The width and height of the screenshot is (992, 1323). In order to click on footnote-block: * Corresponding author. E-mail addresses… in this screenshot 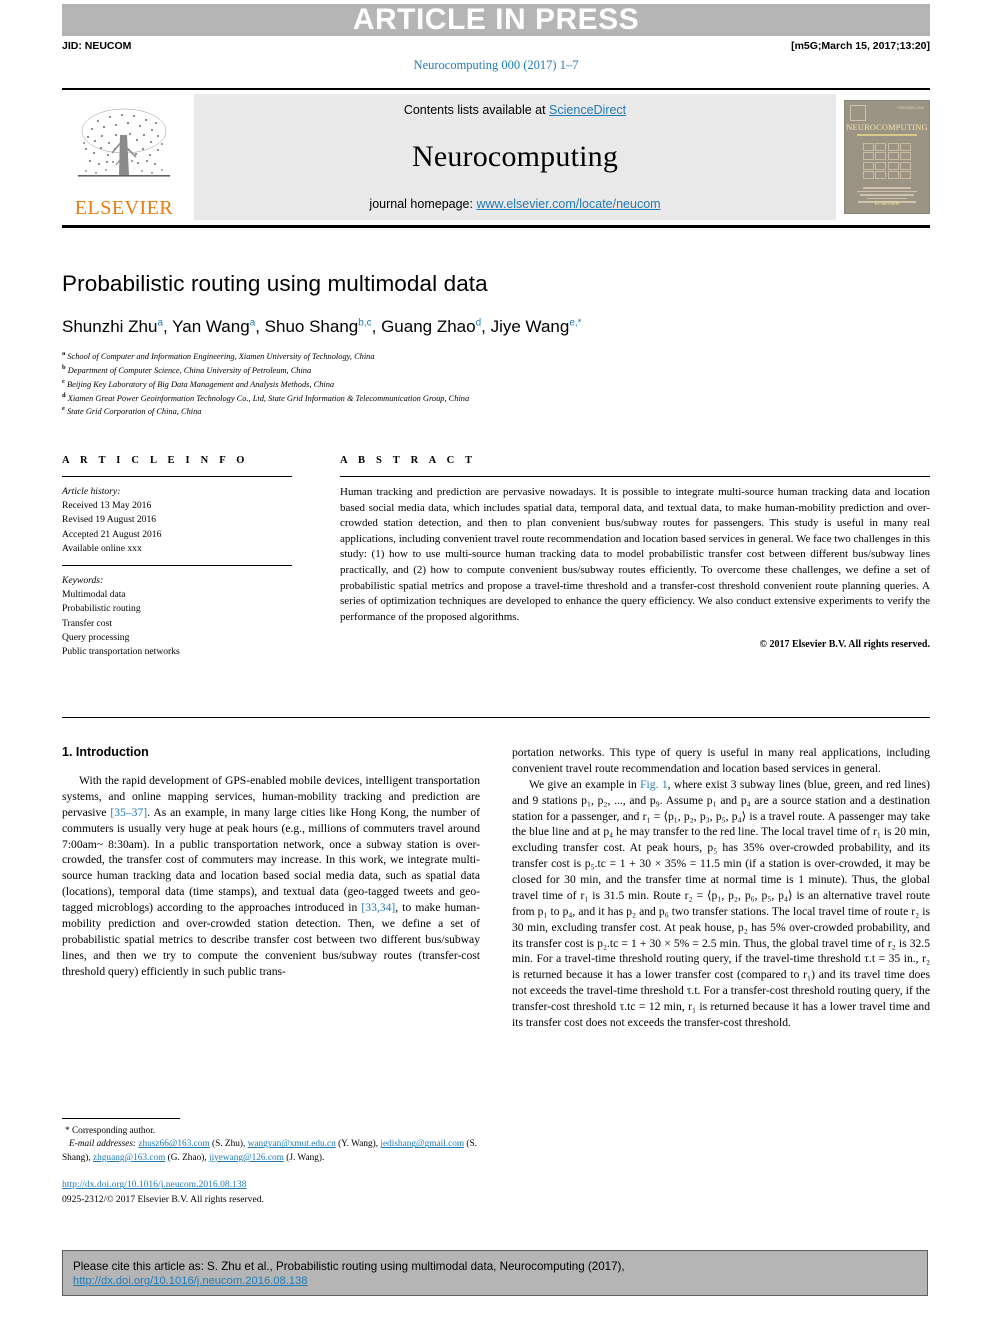, I will do `click(271, 1162)`.